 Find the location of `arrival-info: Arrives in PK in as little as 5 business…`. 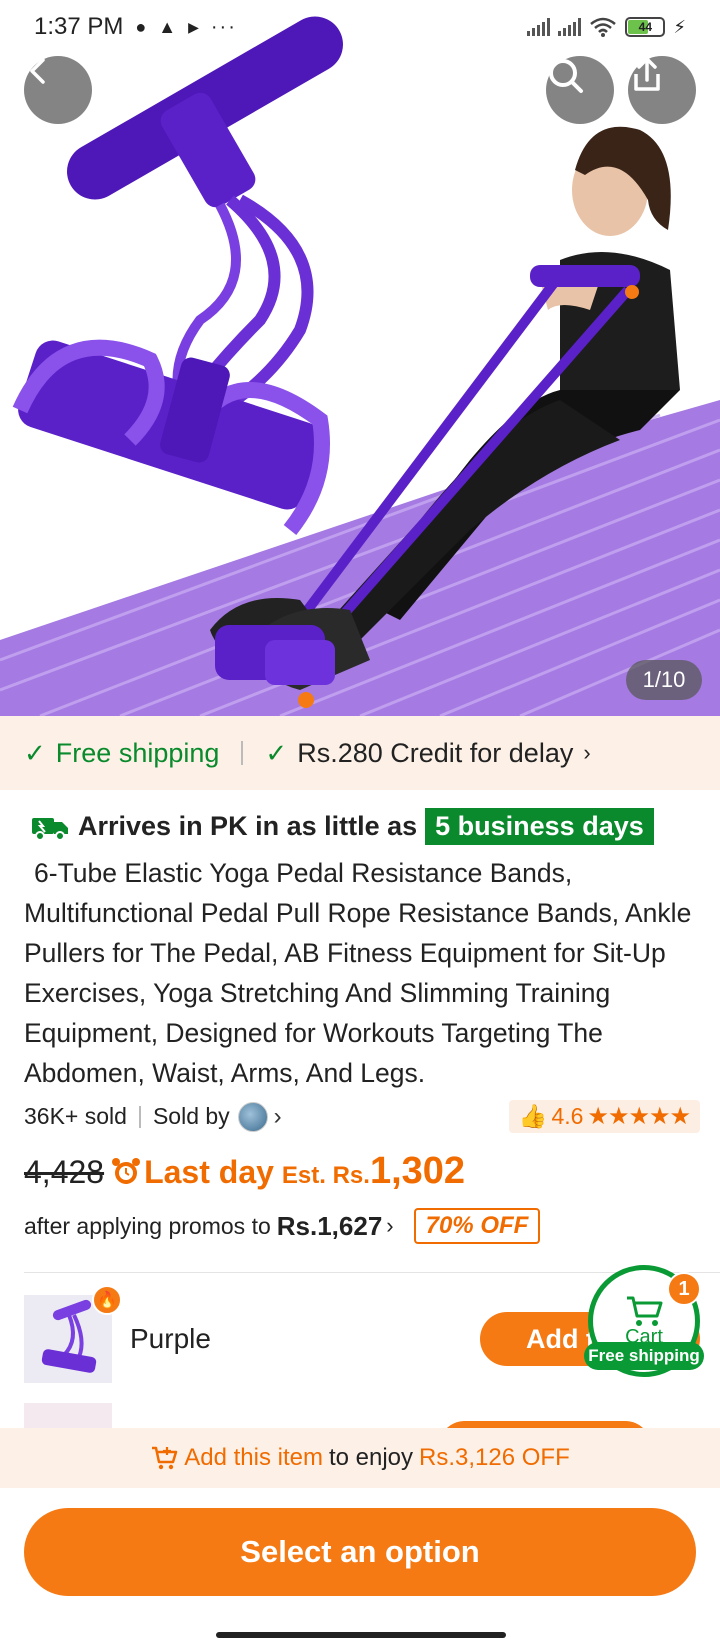

arrival-info: Arrives in PK in as little as 5 business… is located at coordinates (342, 826).